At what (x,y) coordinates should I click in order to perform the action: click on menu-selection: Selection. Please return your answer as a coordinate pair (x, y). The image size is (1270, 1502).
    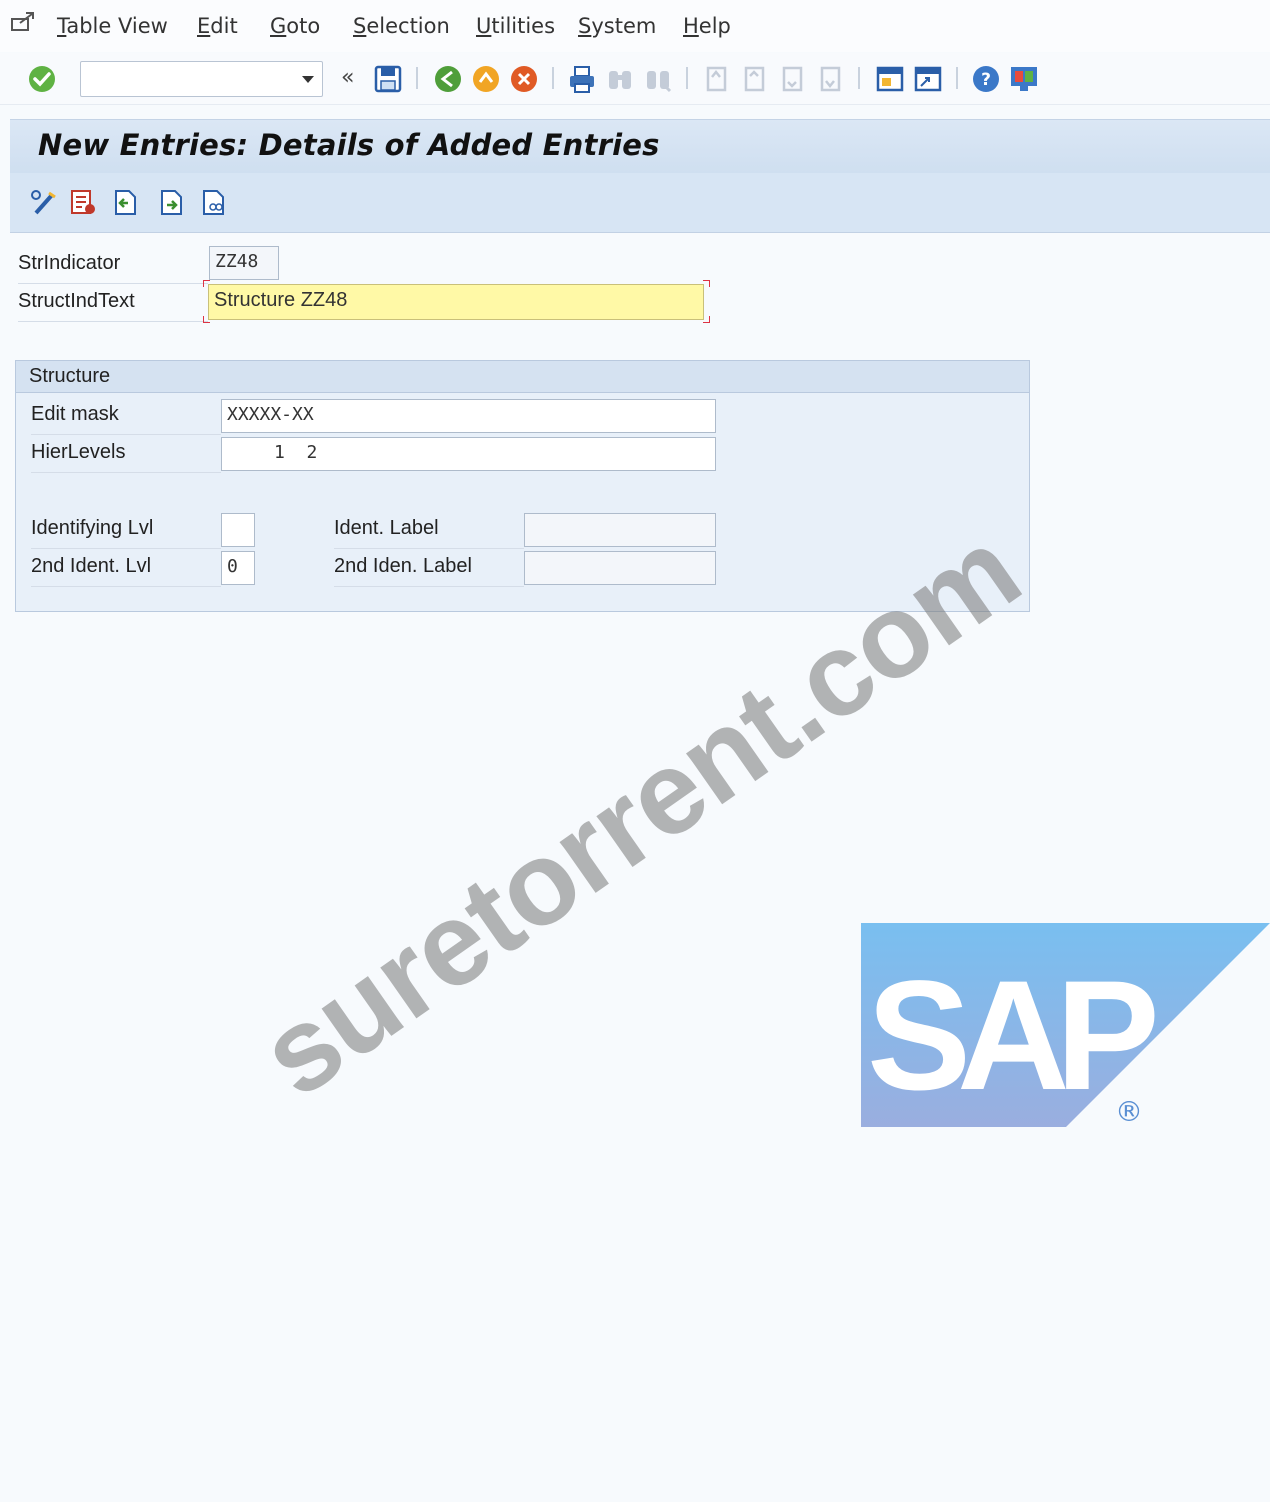
    Looking at the image, I should click on (401, 26).